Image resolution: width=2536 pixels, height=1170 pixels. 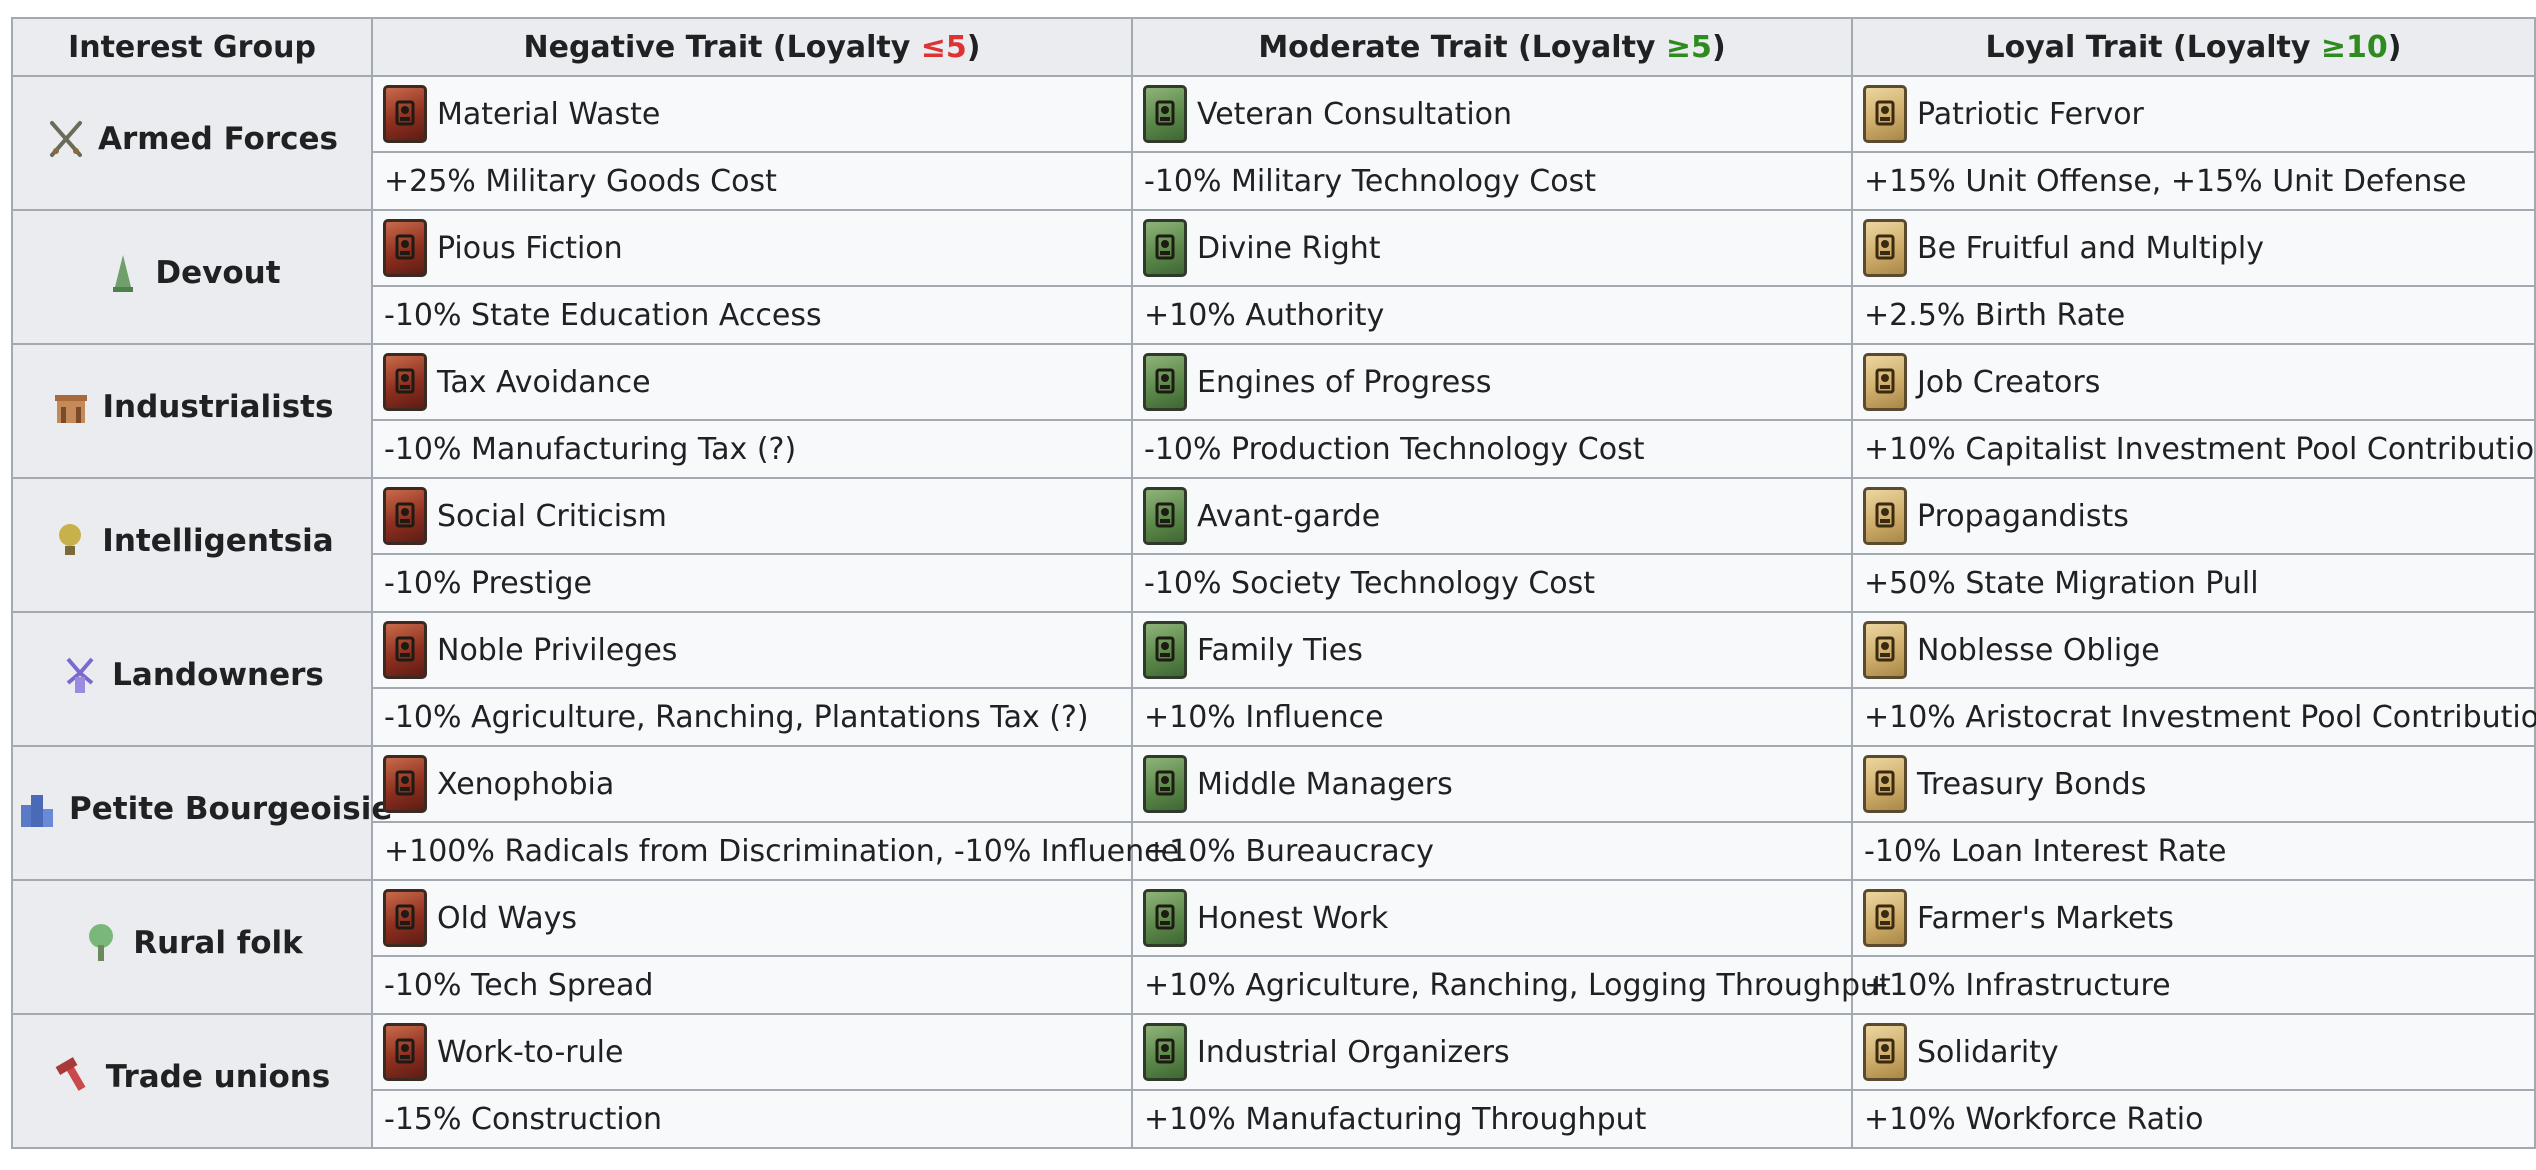 What do you see at coordinates (1688, 47) in the screenshot?
I see `moderate-loyalty-symbol: ≥5` at bounding box center [1688, 47].